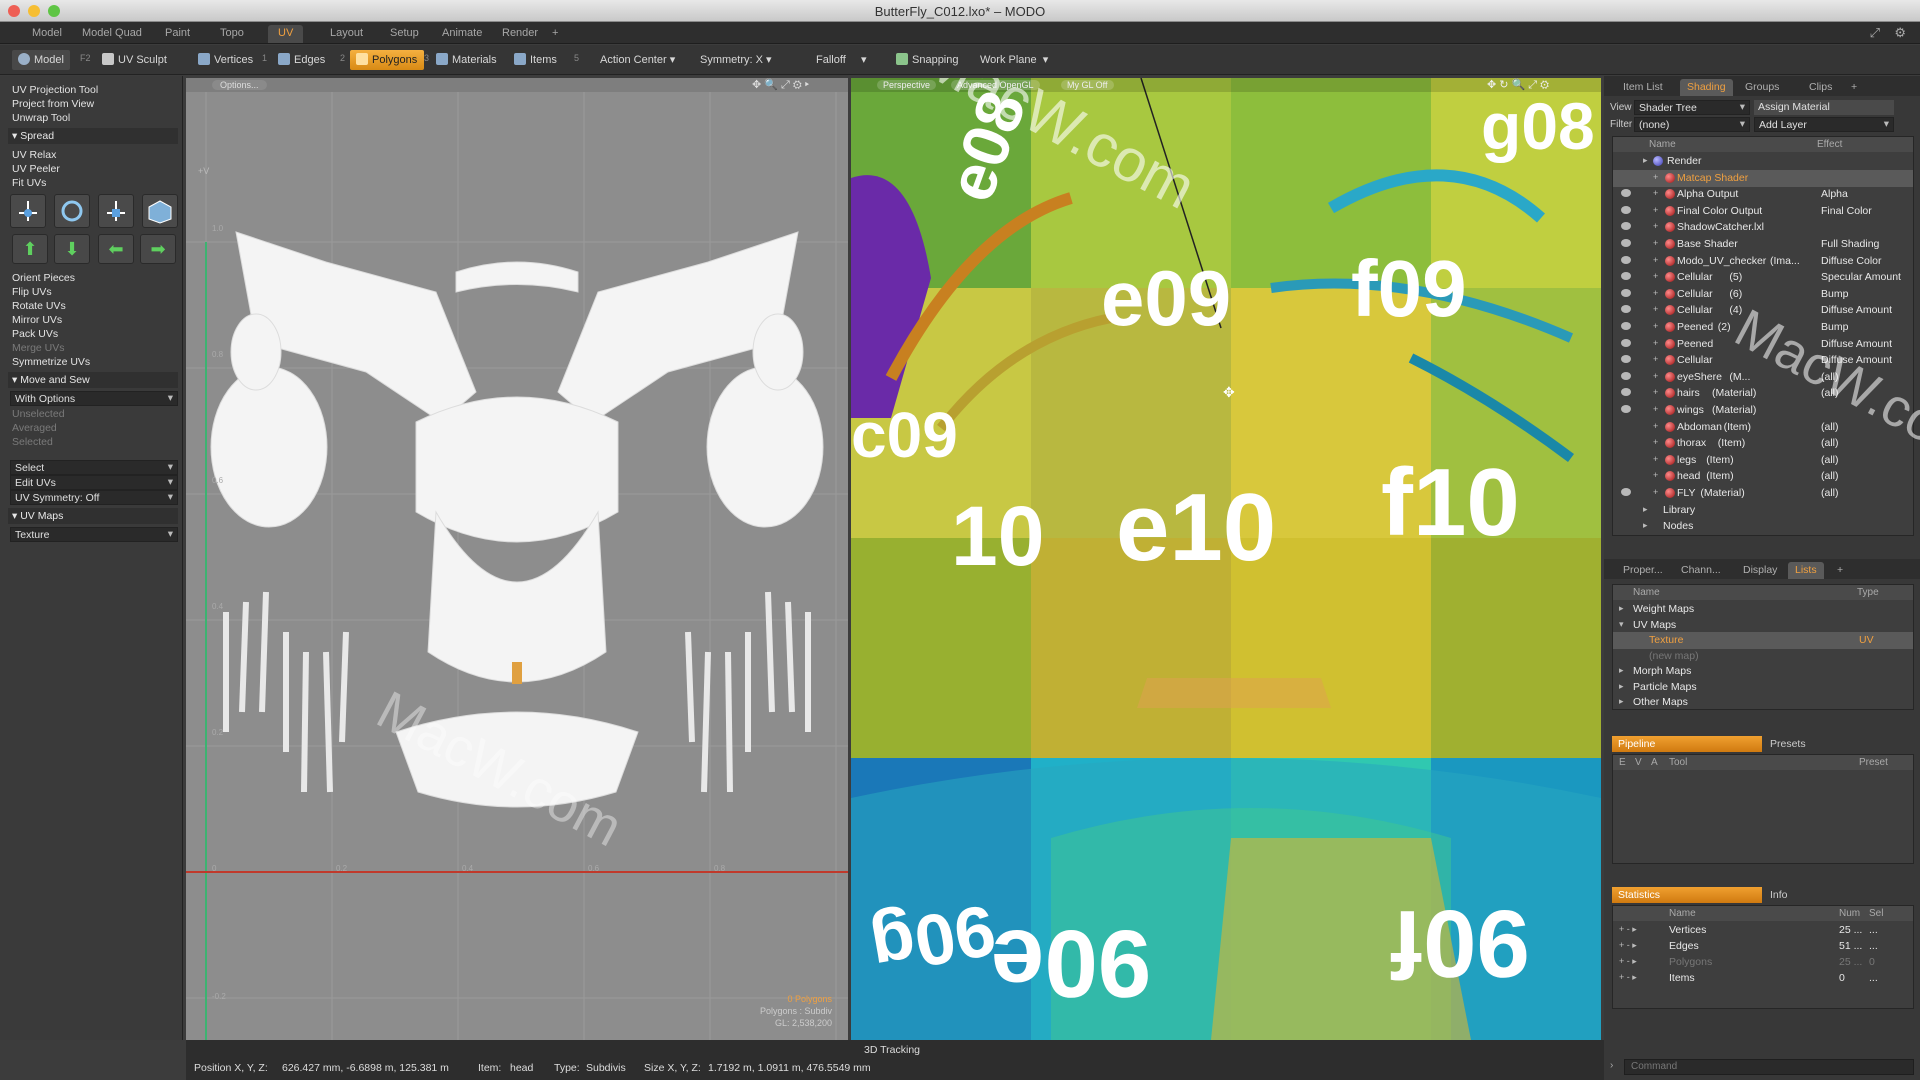 Image resolution: width=1920 pixels, height=1080 pixels. What do you see at coordinates (1763, 526) in the screenshot?
I see `shader-tree-row: ▸ Nodes` at bounding box center [1763, 526].